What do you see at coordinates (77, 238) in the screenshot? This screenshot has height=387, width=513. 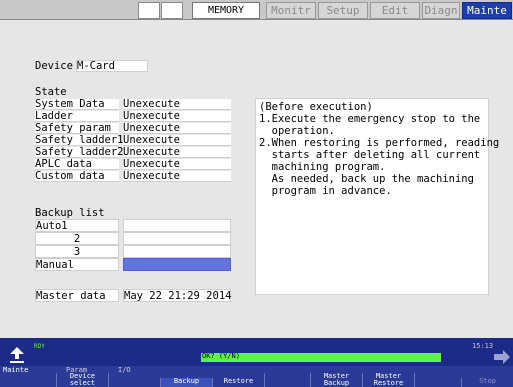 I see `backup-row-name: 2` at bounding box center [77, 238].